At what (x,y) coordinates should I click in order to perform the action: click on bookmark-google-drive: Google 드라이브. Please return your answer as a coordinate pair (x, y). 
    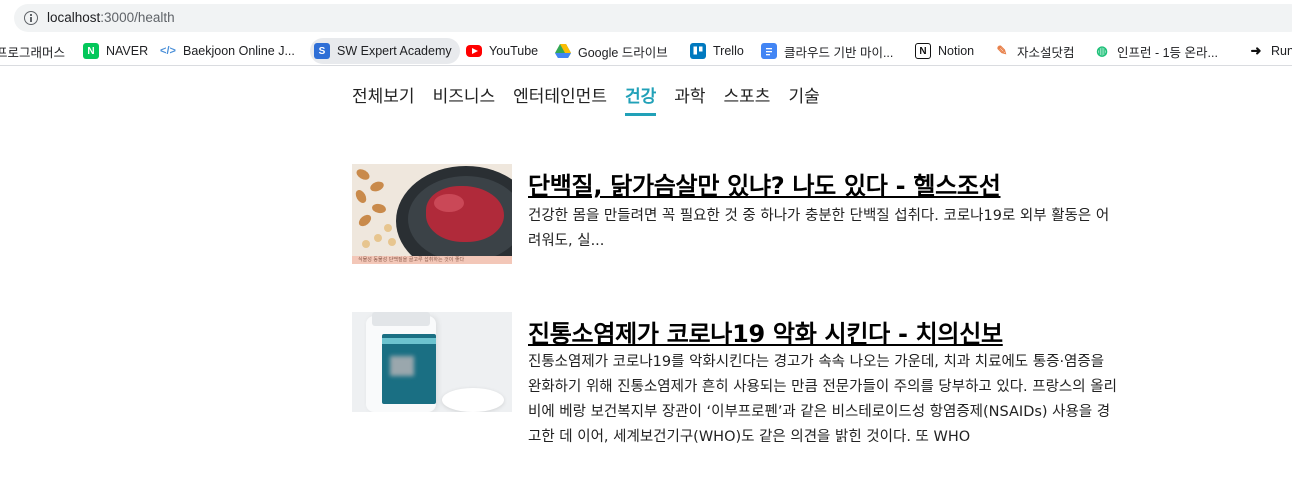
    Looking at the image, I should click on (611, 51).